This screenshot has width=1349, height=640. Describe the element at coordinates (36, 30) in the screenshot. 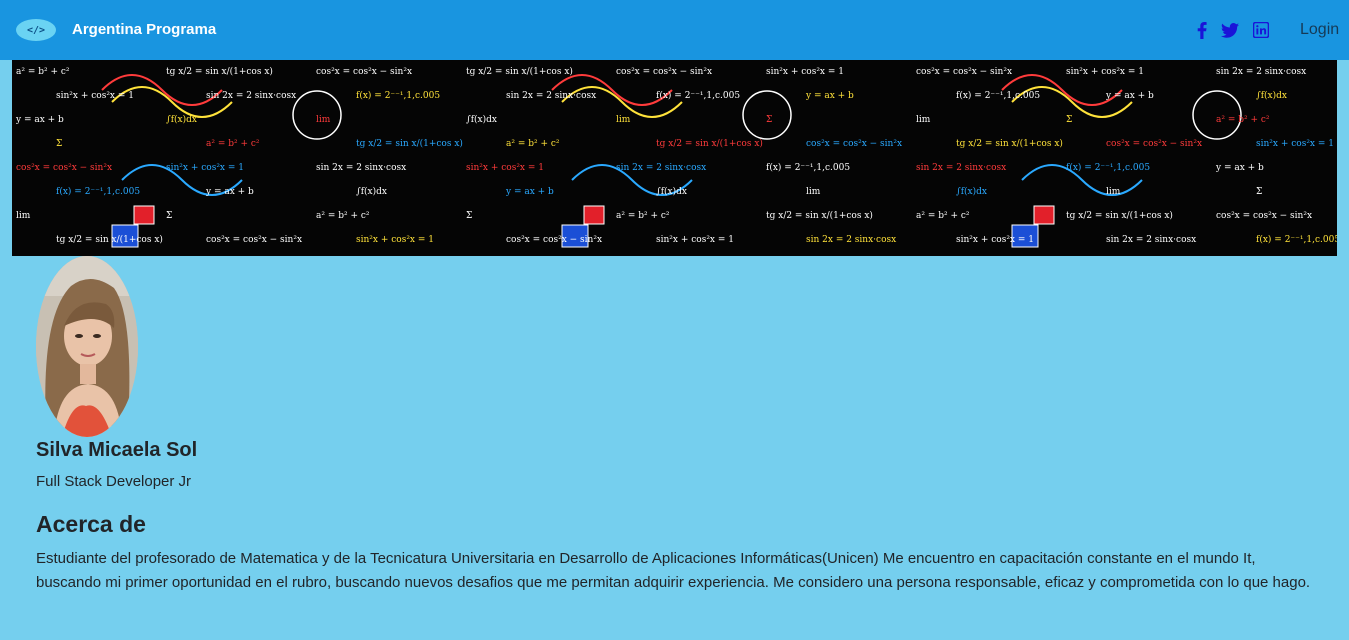

I see `argentina-programa-logo: </>` at that location.